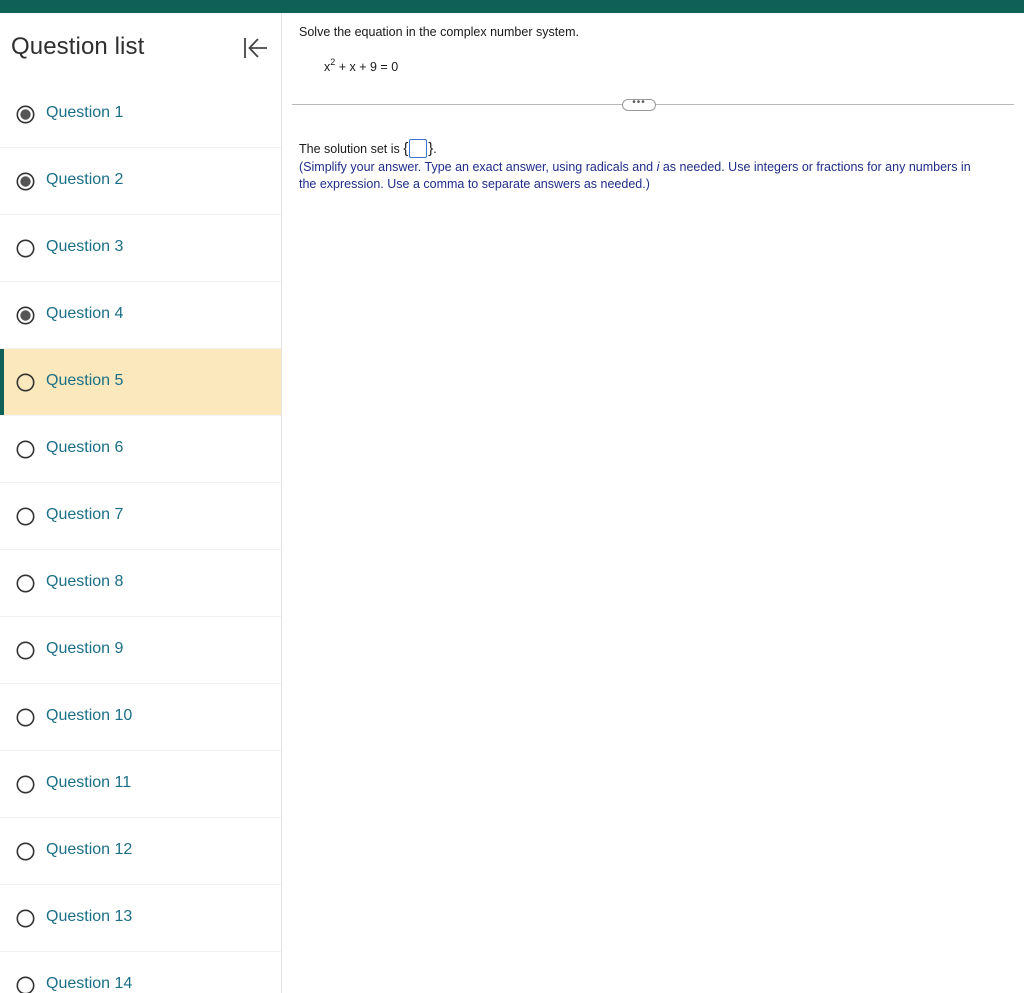  What do you see at coordinates (89, 715) in the screenshot?
I see `question-label: Question 10` at bounding box center [89, 715].